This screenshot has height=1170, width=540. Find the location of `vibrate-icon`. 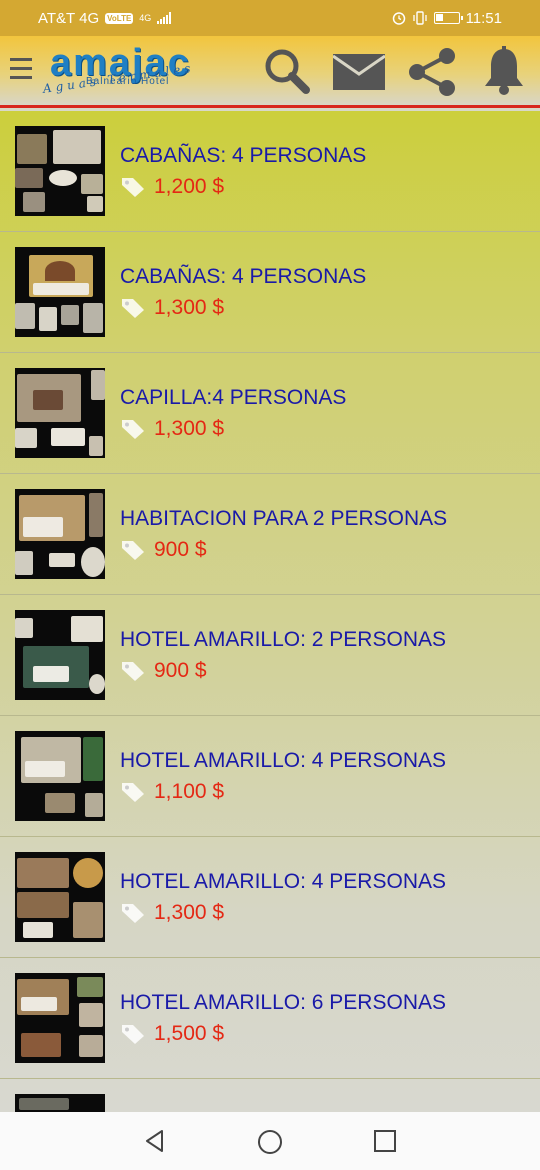

vibrate-icon is located at coordinates (419, 18).